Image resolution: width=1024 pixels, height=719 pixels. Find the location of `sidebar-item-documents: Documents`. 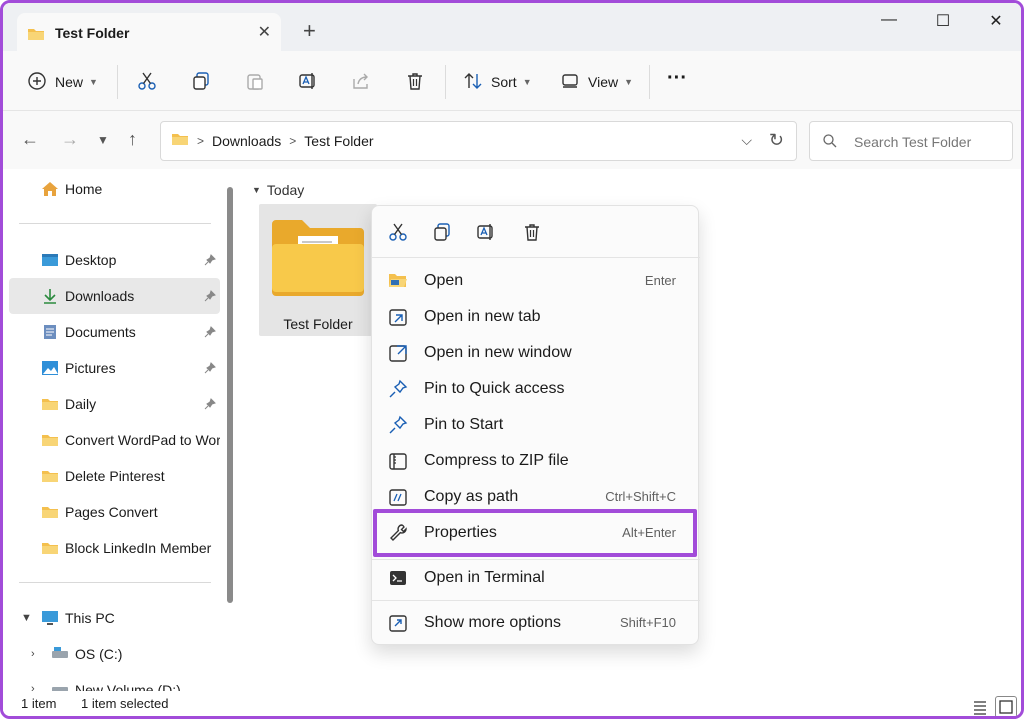

sidebar-item-documents: Documents is located at coordinates (114, 332).